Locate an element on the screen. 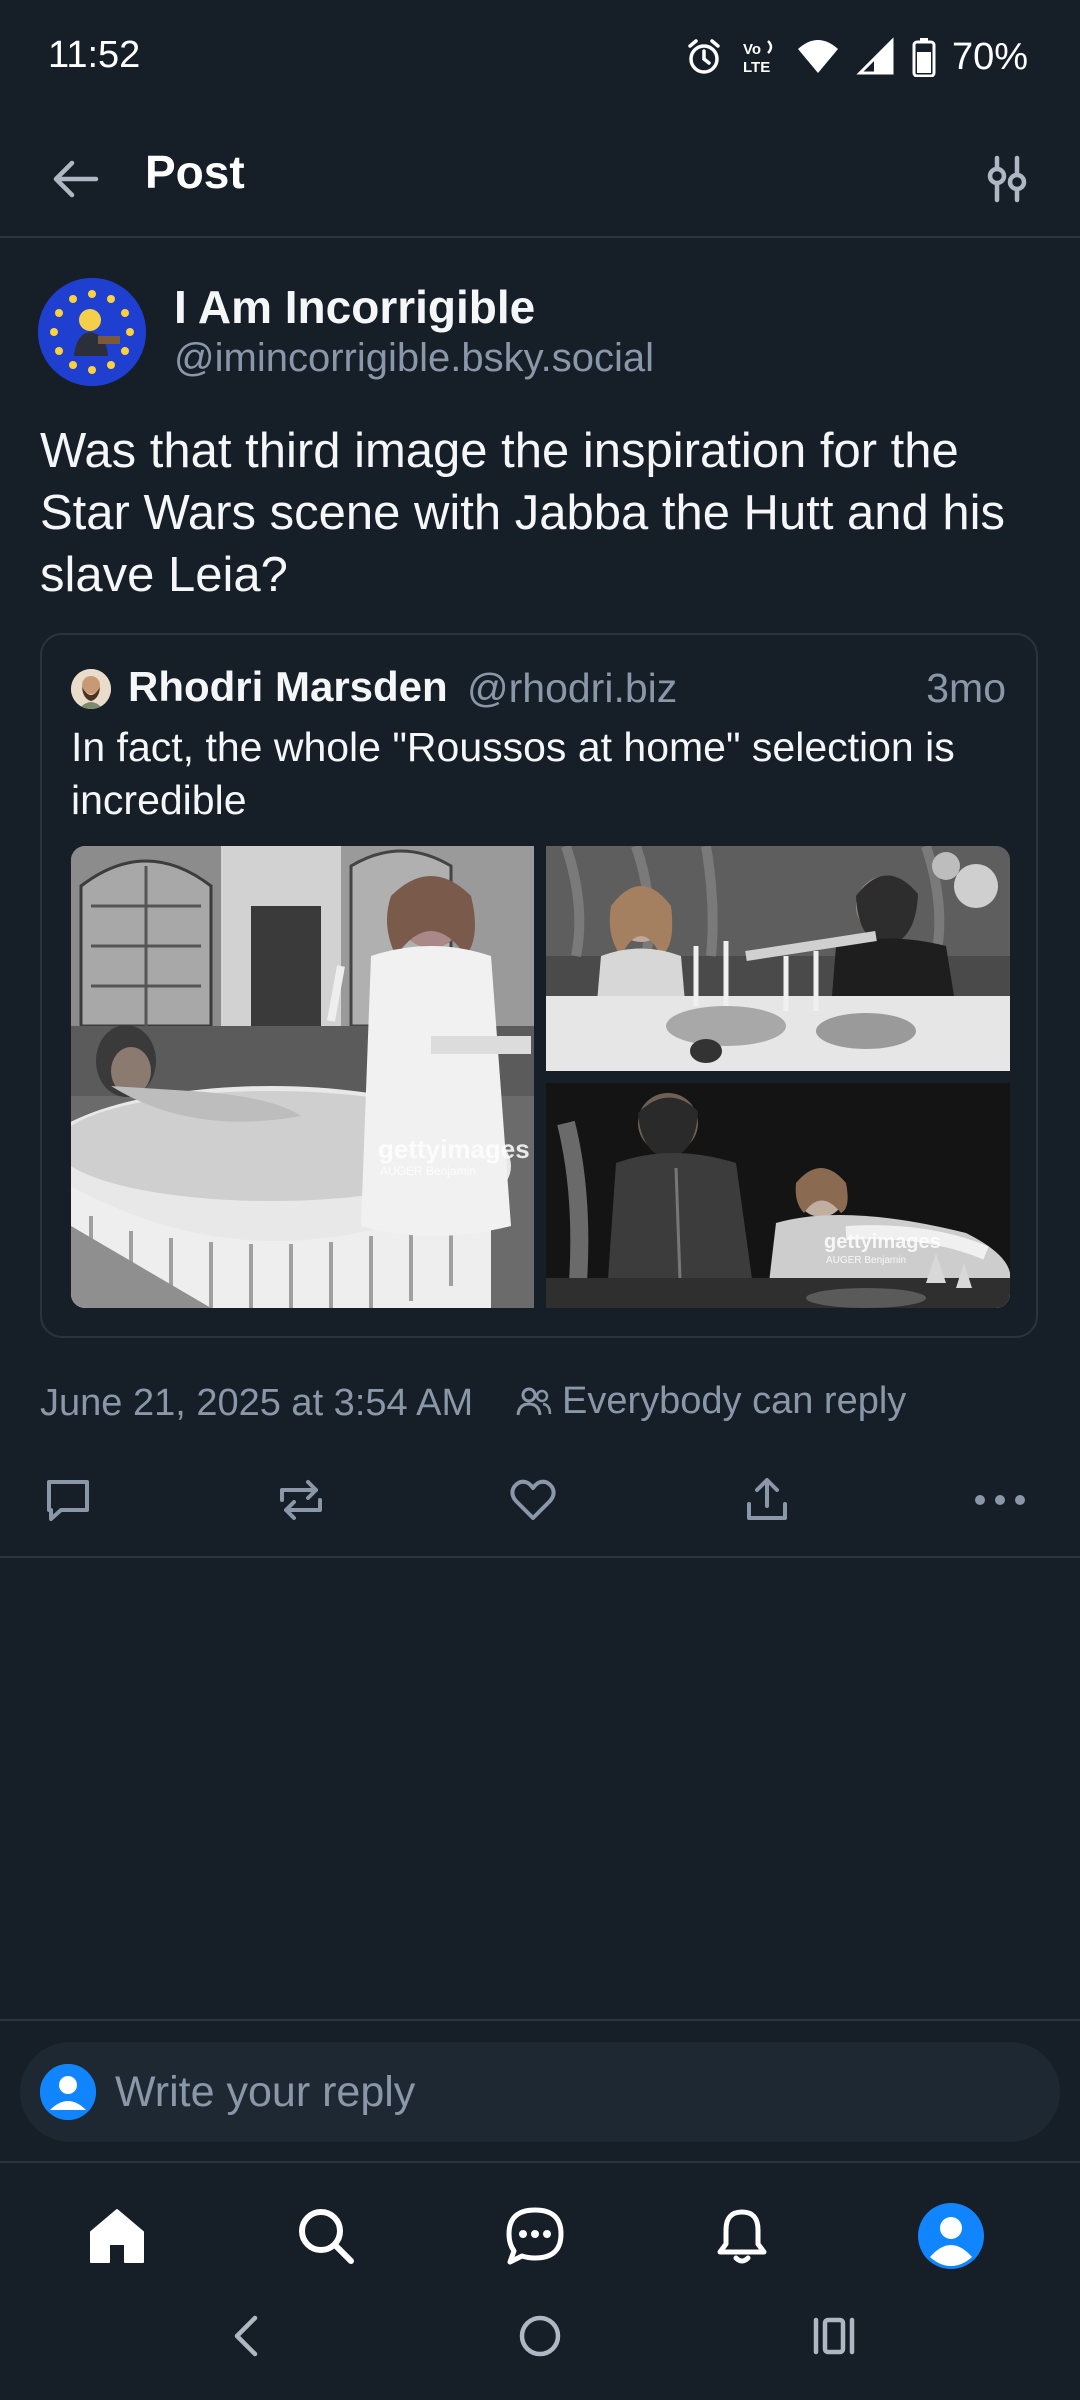  nav-home is located at coordinates (117, 2236).